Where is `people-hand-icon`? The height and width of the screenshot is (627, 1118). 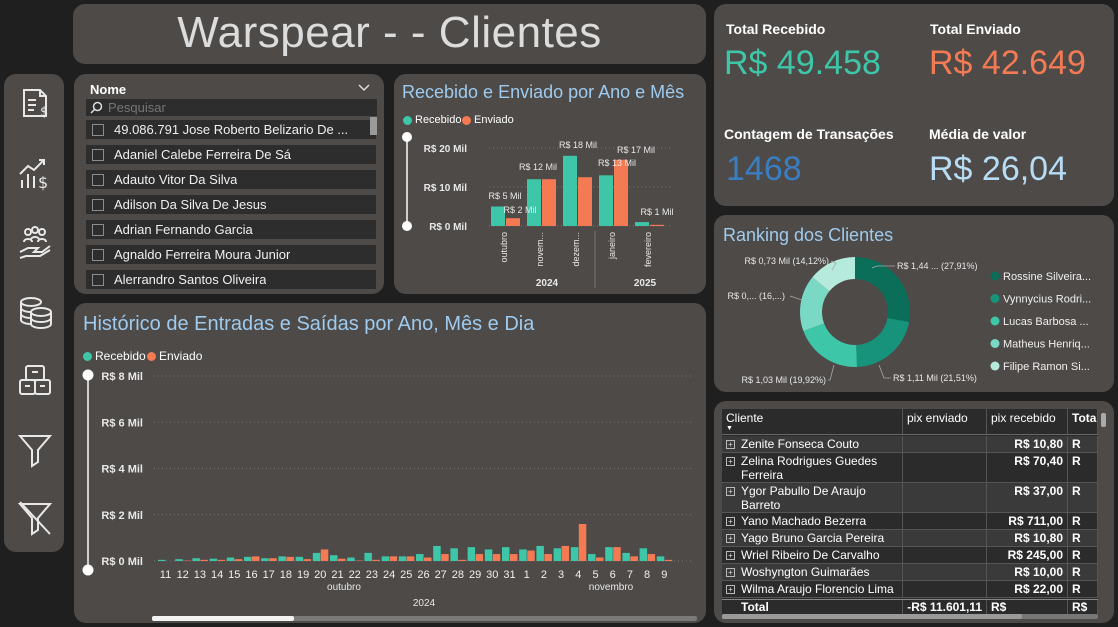 people-hand-icon is located at coordinates (35, 243).